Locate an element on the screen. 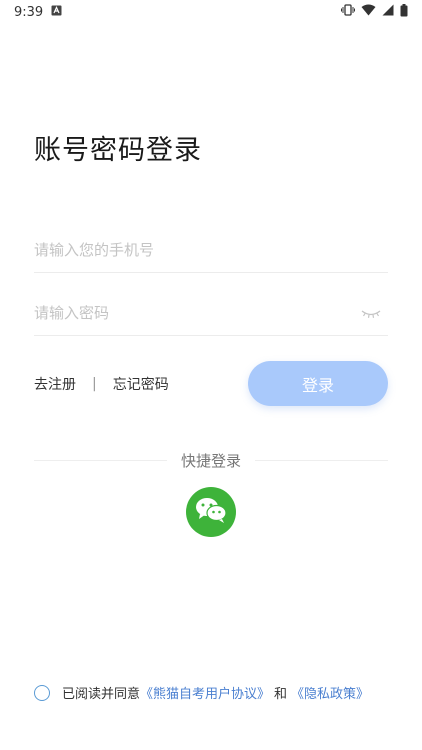 The height and width of the screenshot is (750, 422). divider-line-right is located at coordinates (322, 460).